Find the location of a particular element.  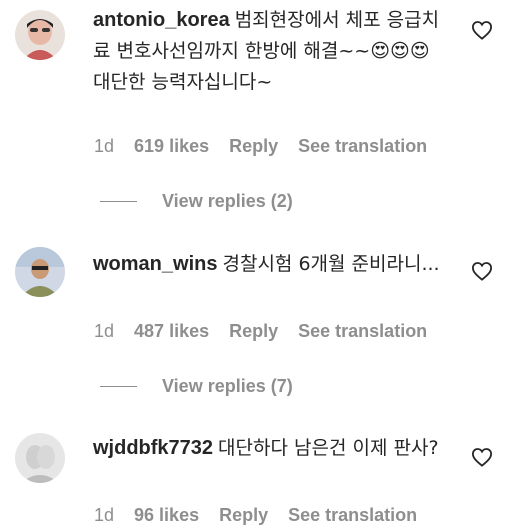

view-replies-button: View replies (7) is located at coordinates (196, 386).